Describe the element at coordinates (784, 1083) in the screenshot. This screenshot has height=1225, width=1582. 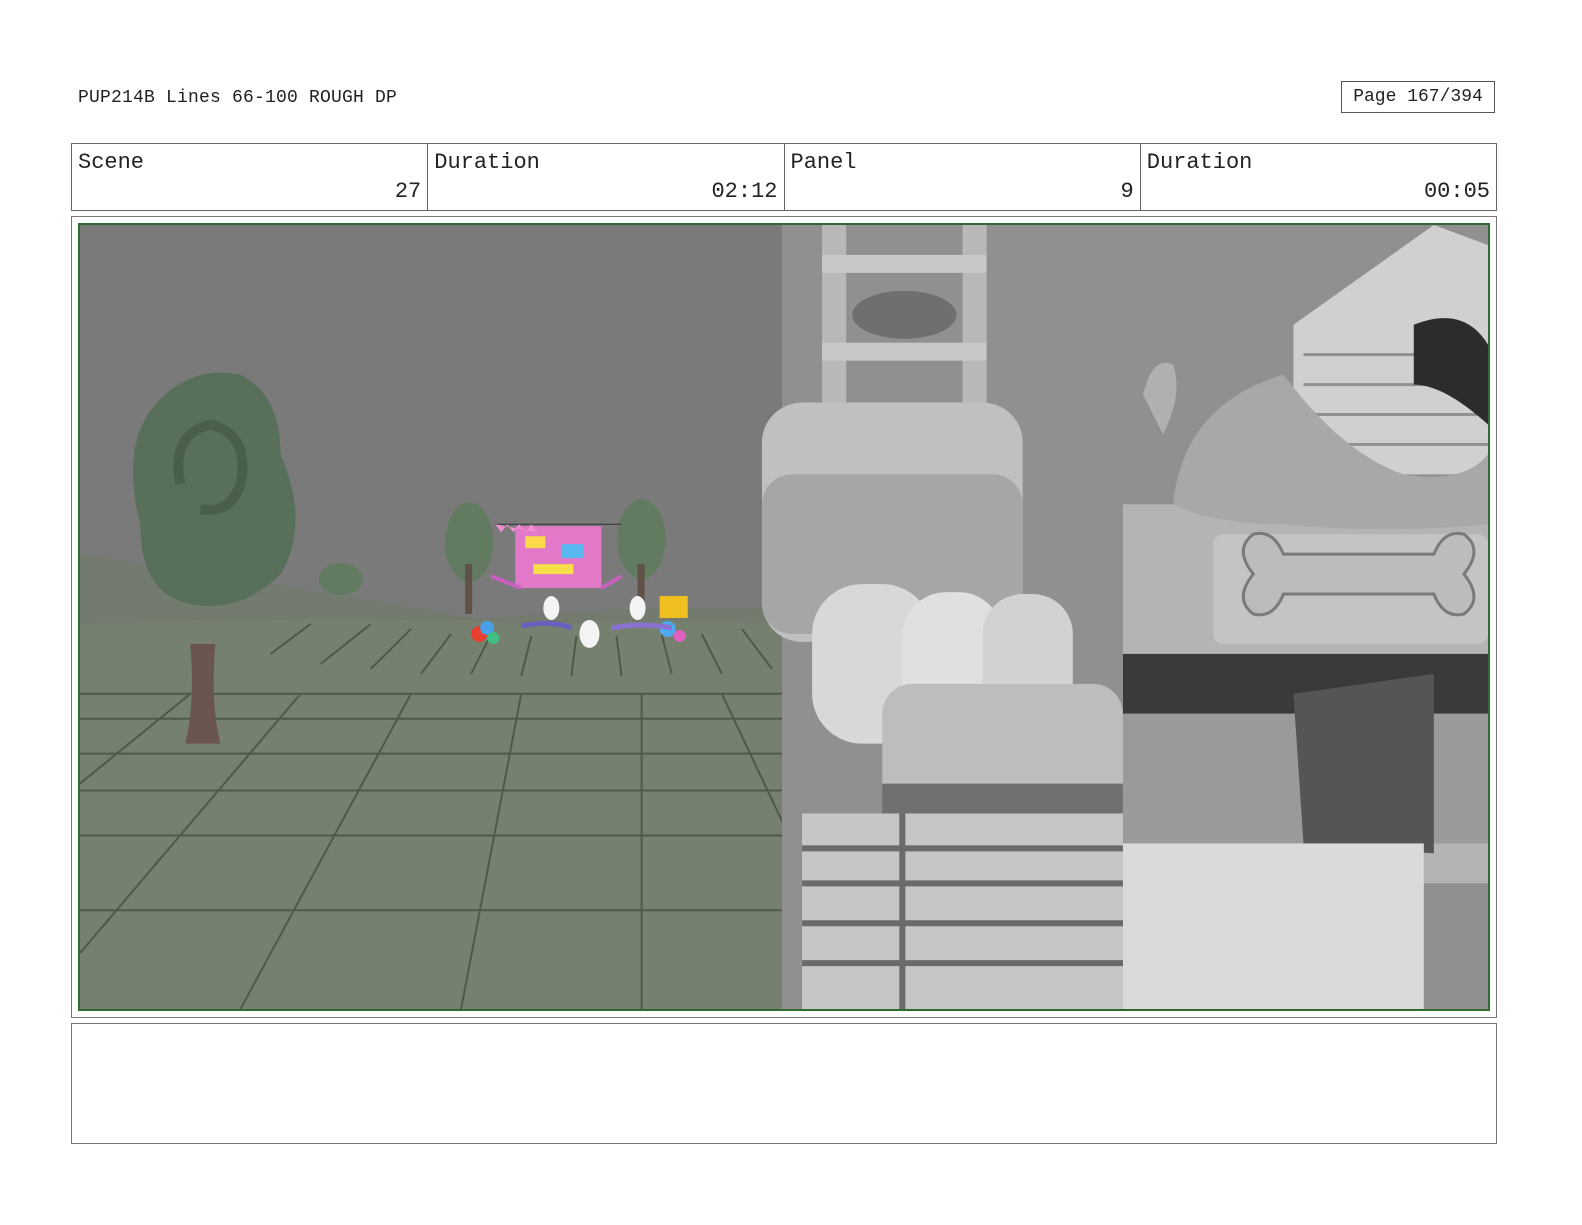
I see `panel-notes` at that location.